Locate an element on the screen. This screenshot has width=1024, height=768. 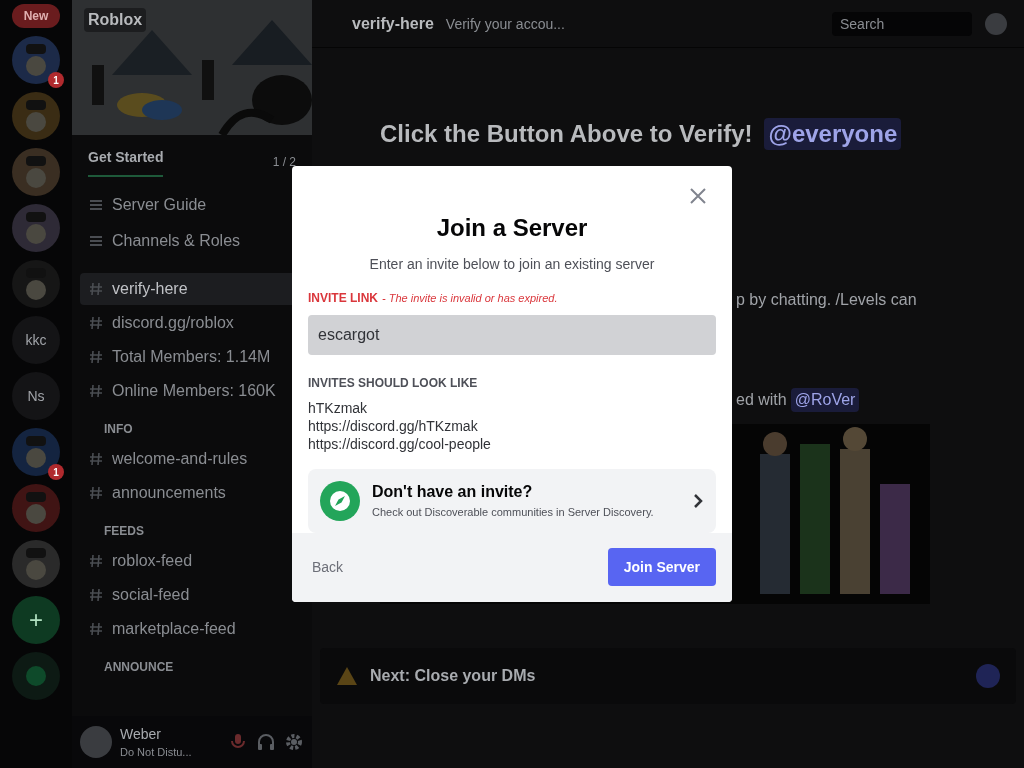
channel-item: Total Members: 1.14M is located at coordinates (192, 357).